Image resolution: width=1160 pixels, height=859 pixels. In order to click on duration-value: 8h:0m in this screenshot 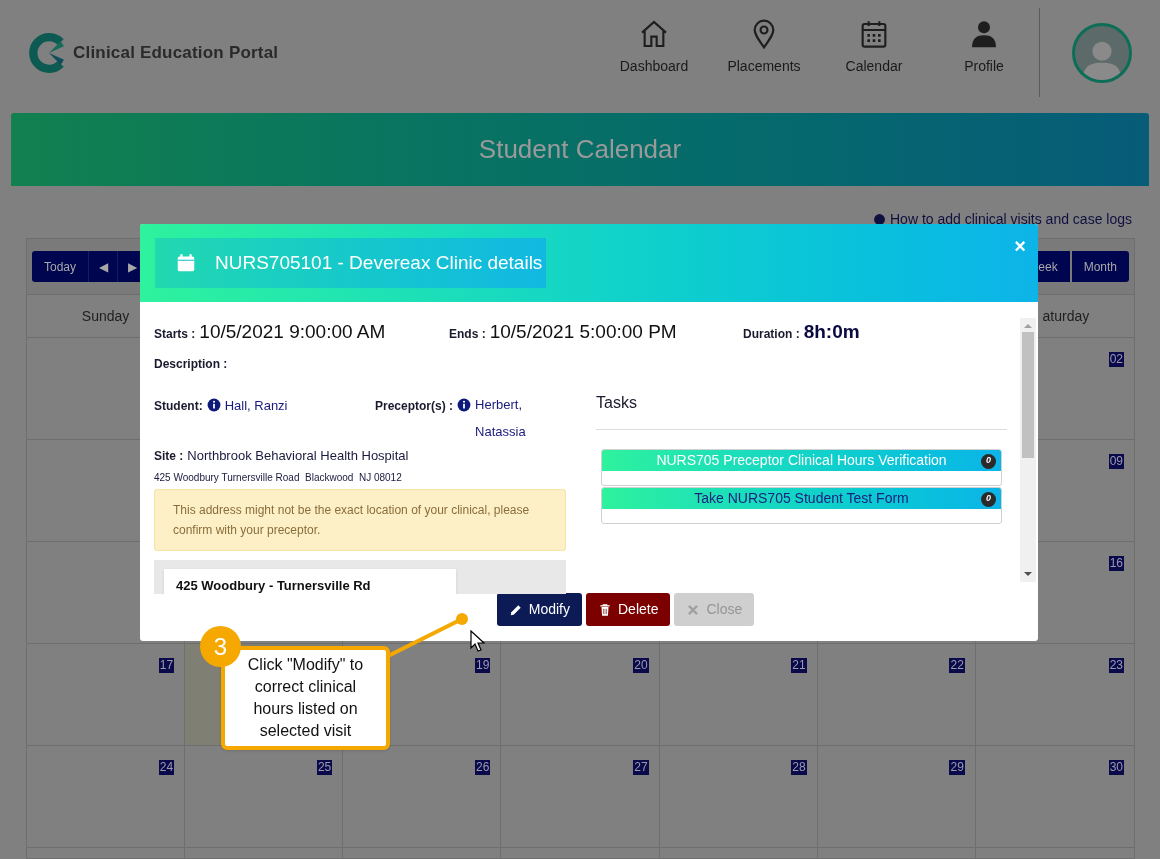, I will do `click(831, 332)`.